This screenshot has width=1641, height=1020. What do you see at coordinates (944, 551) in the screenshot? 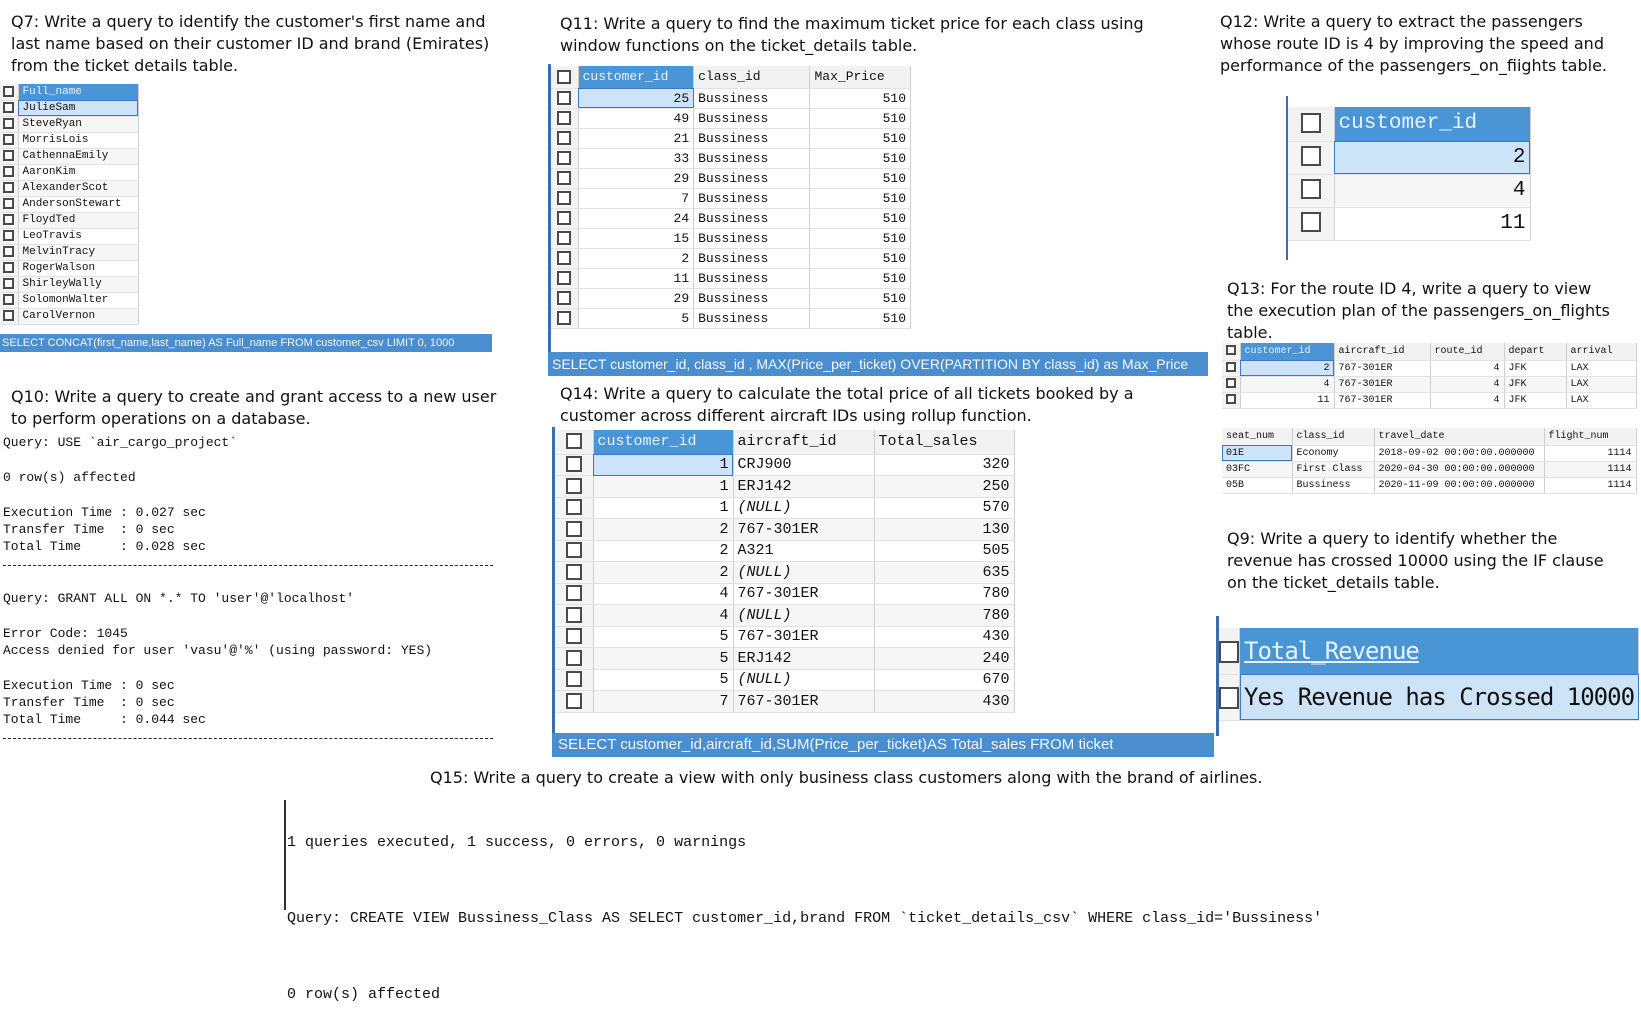
I see `cell-total-sales: 505` at bounding box center [944, 551].